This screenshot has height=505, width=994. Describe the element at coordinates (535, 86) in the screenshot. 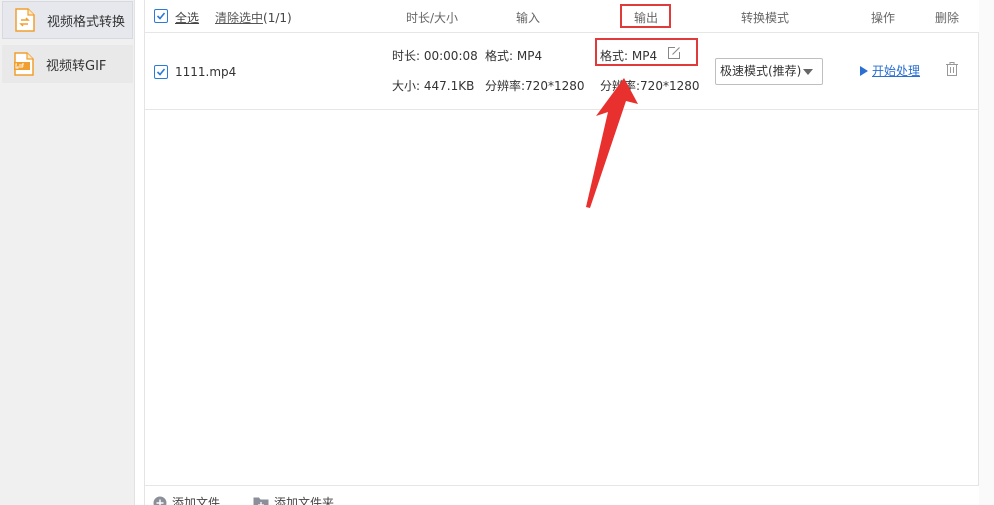

I see `input-resolution: 分辨率:720*1280` at that location.